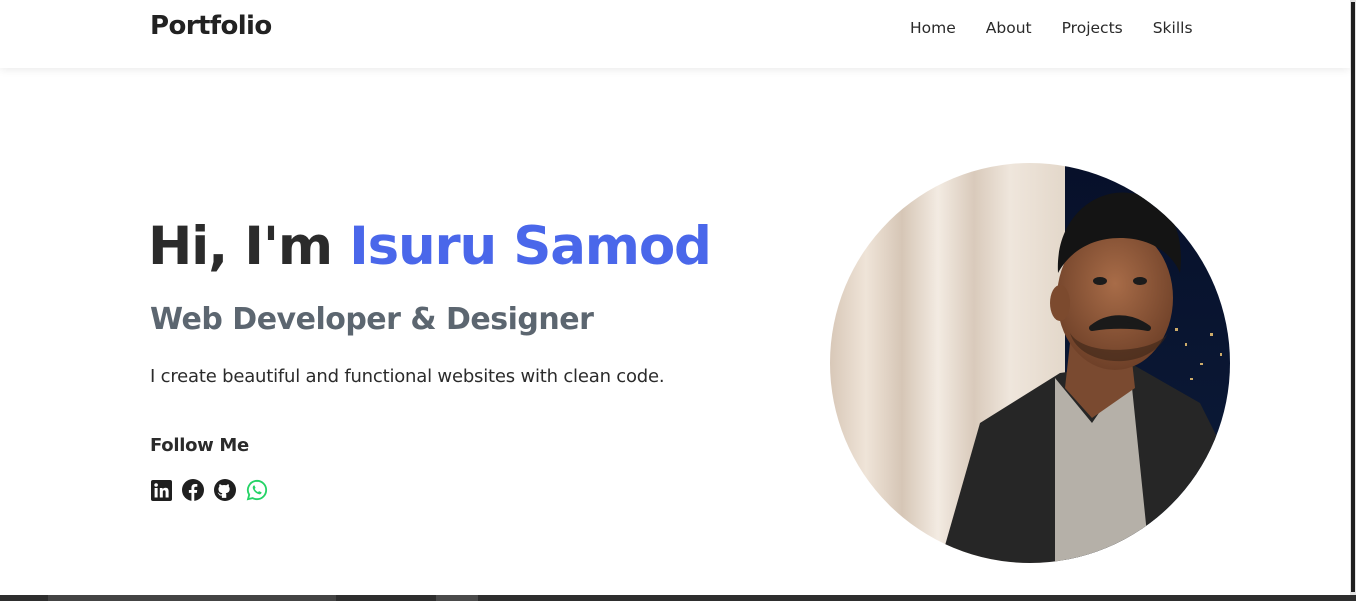 This screenshot has width=1356, height=601. I want to click on hero-name: Isuru Samod, so click(530, 246).